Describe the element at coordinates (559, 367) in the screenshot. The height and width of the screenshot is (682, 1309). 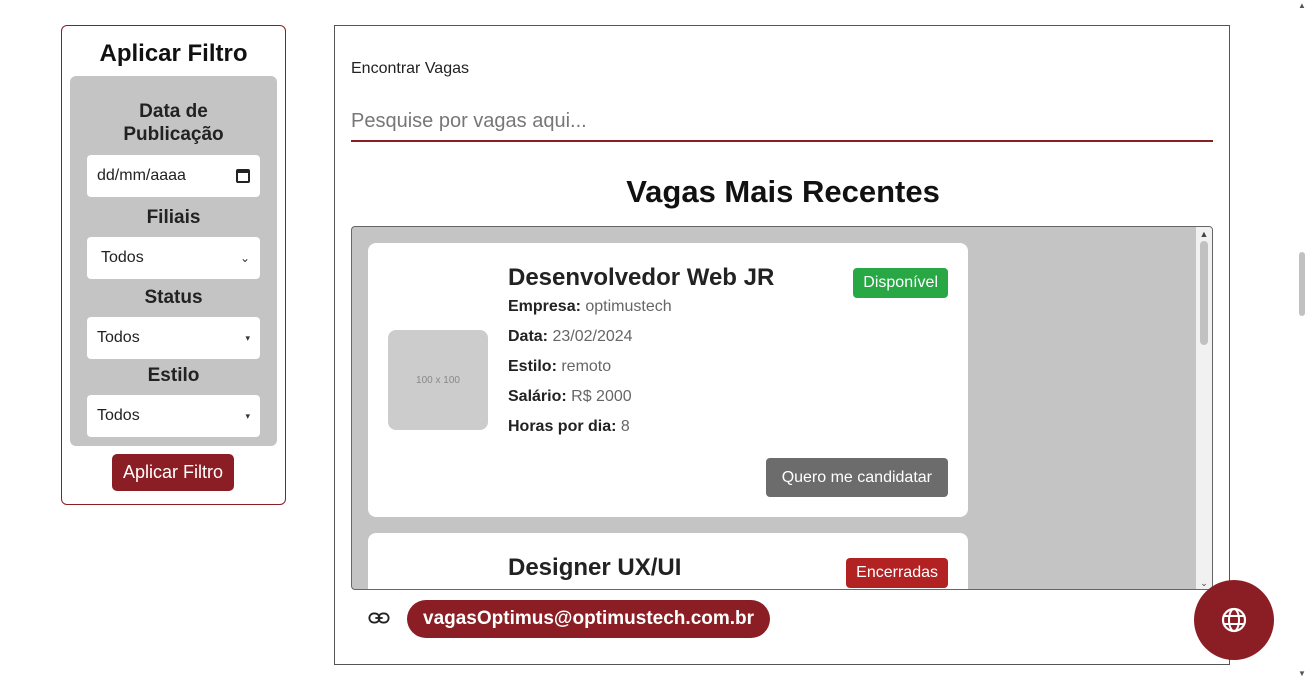
I see `job-style: Estilo: remoto` at that location.